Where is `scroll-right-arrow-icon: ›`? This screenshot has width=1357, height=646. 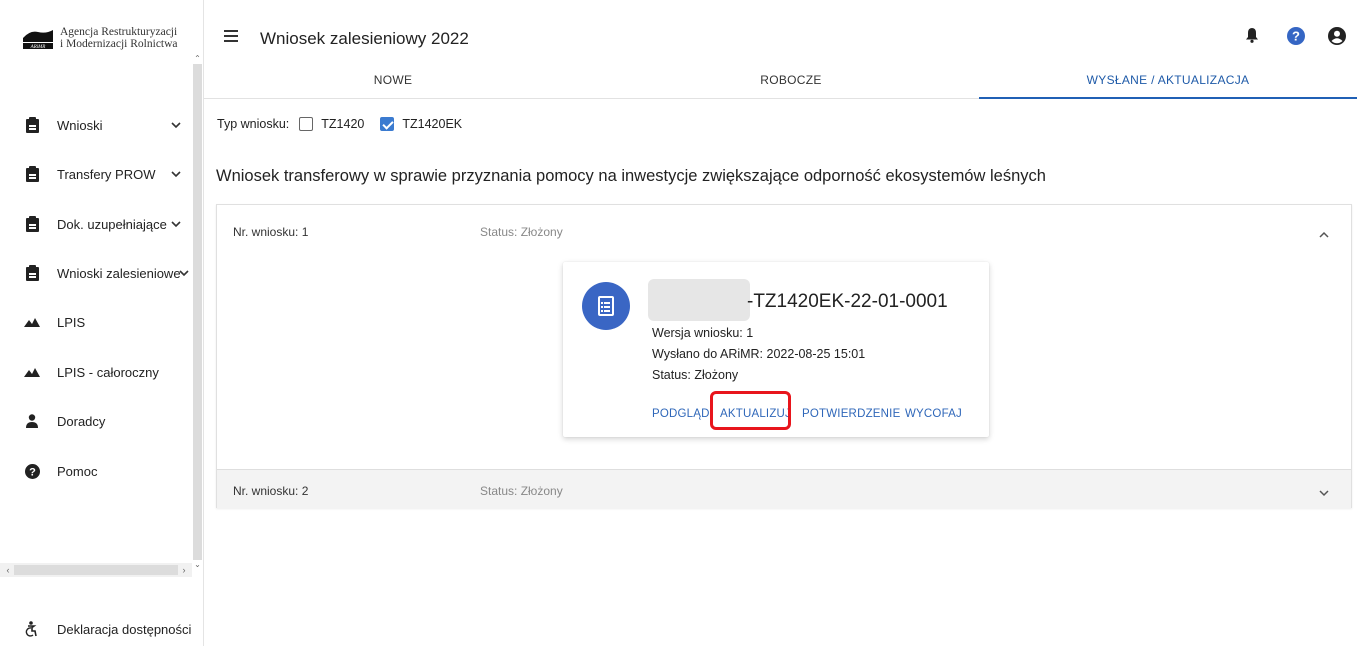
scroll-right-arrow-icon: › is located at coordinates (184, 570).